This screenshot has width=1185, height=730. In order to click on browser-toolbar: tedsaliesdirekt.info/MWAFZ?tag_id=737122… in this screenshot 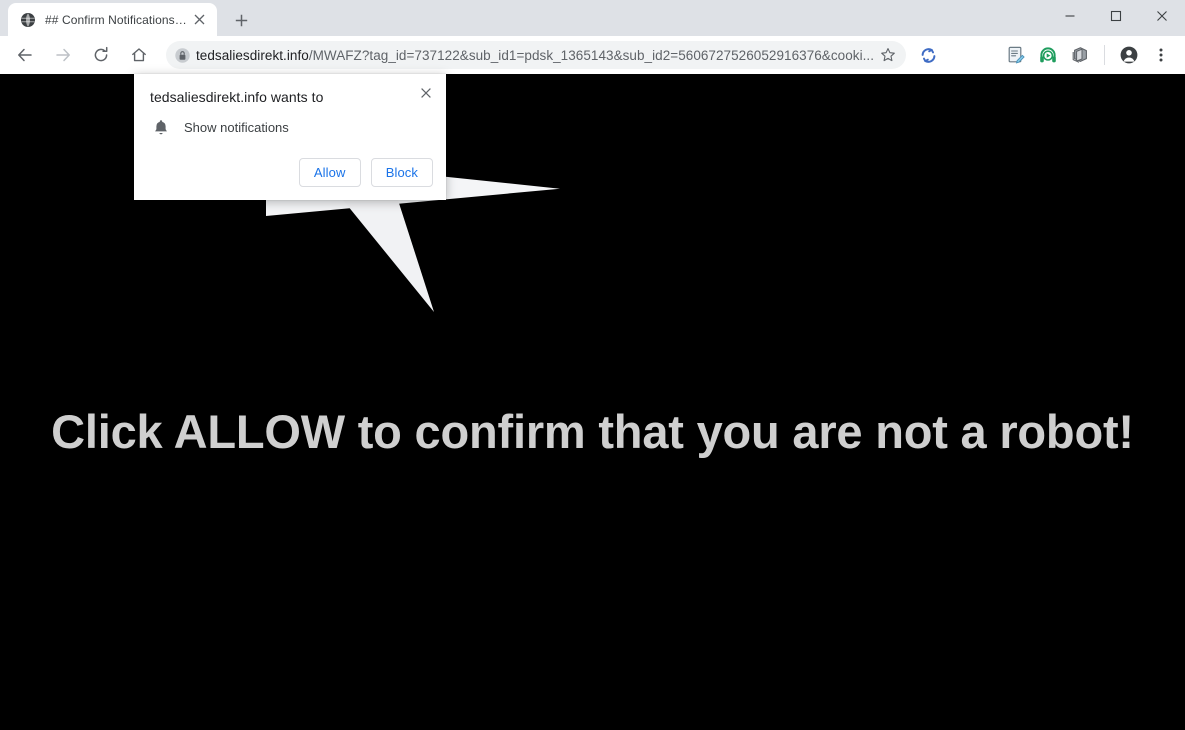, I will do `click(592, 55)`.